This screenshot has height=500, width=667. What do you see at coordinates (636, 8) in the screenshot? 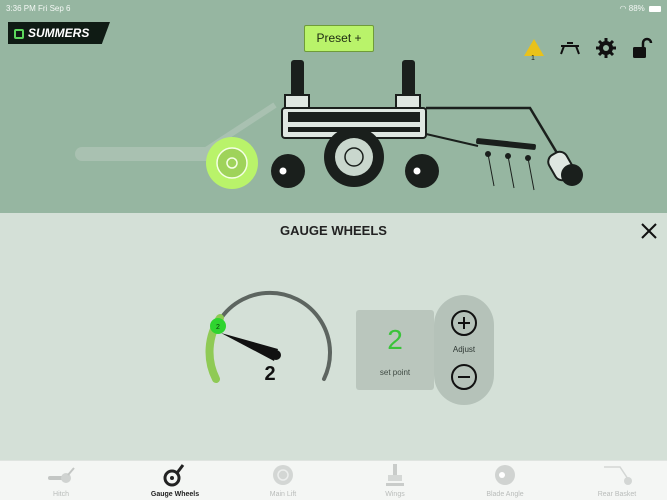
I see `battery-percent: 88%` at bounding box center [636, 8].